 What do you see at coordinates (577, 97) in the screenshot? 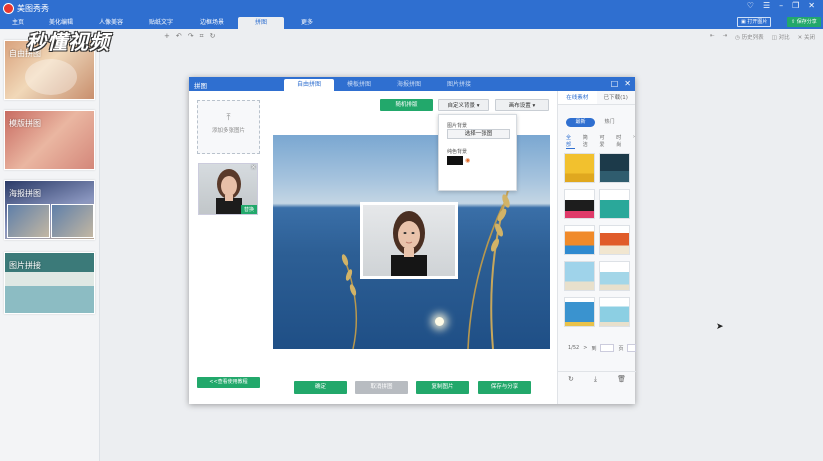
I see `tab-online-materials: 在线素材` at bounding box center [577, 97].